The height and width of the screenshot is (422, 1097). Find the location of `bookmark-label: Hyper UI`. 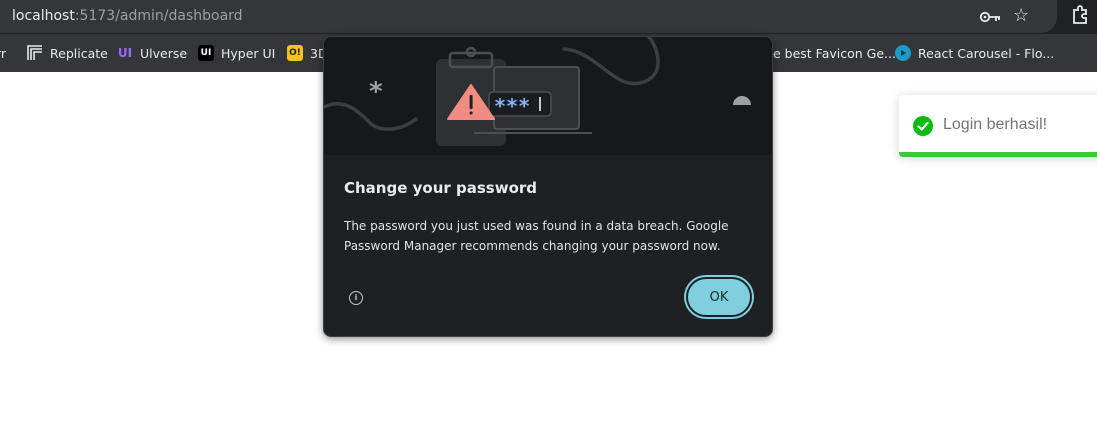

bookmark-label: Hyper UI is located at coordinates (248, 53).